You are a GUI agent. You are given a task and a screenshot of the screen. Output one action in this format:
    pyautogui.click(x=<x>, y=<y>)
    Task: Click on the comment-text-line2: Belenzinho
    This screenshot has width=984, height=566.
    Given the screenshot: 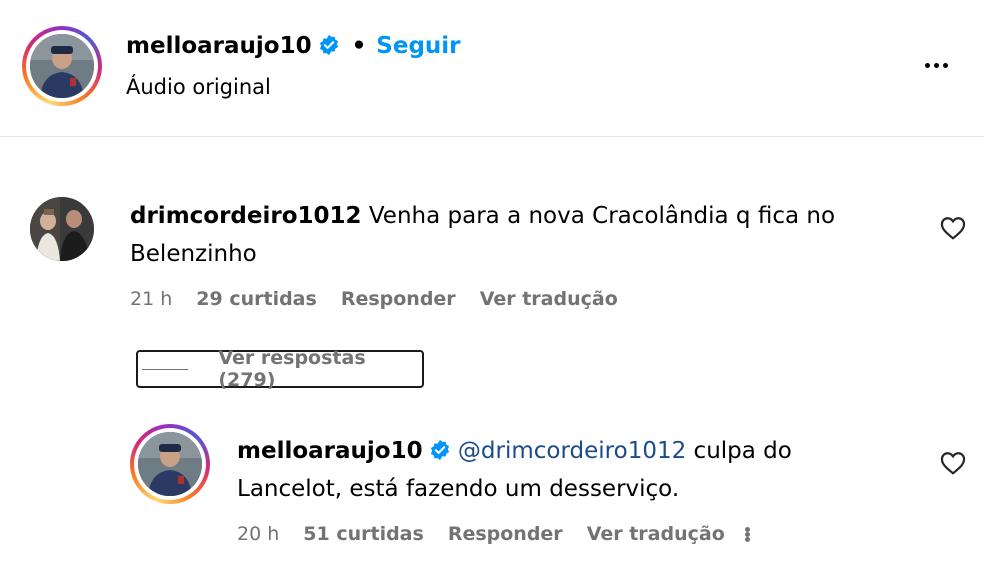 What is the action you would take?
    pyautogui.click(x=193, y=254)
    